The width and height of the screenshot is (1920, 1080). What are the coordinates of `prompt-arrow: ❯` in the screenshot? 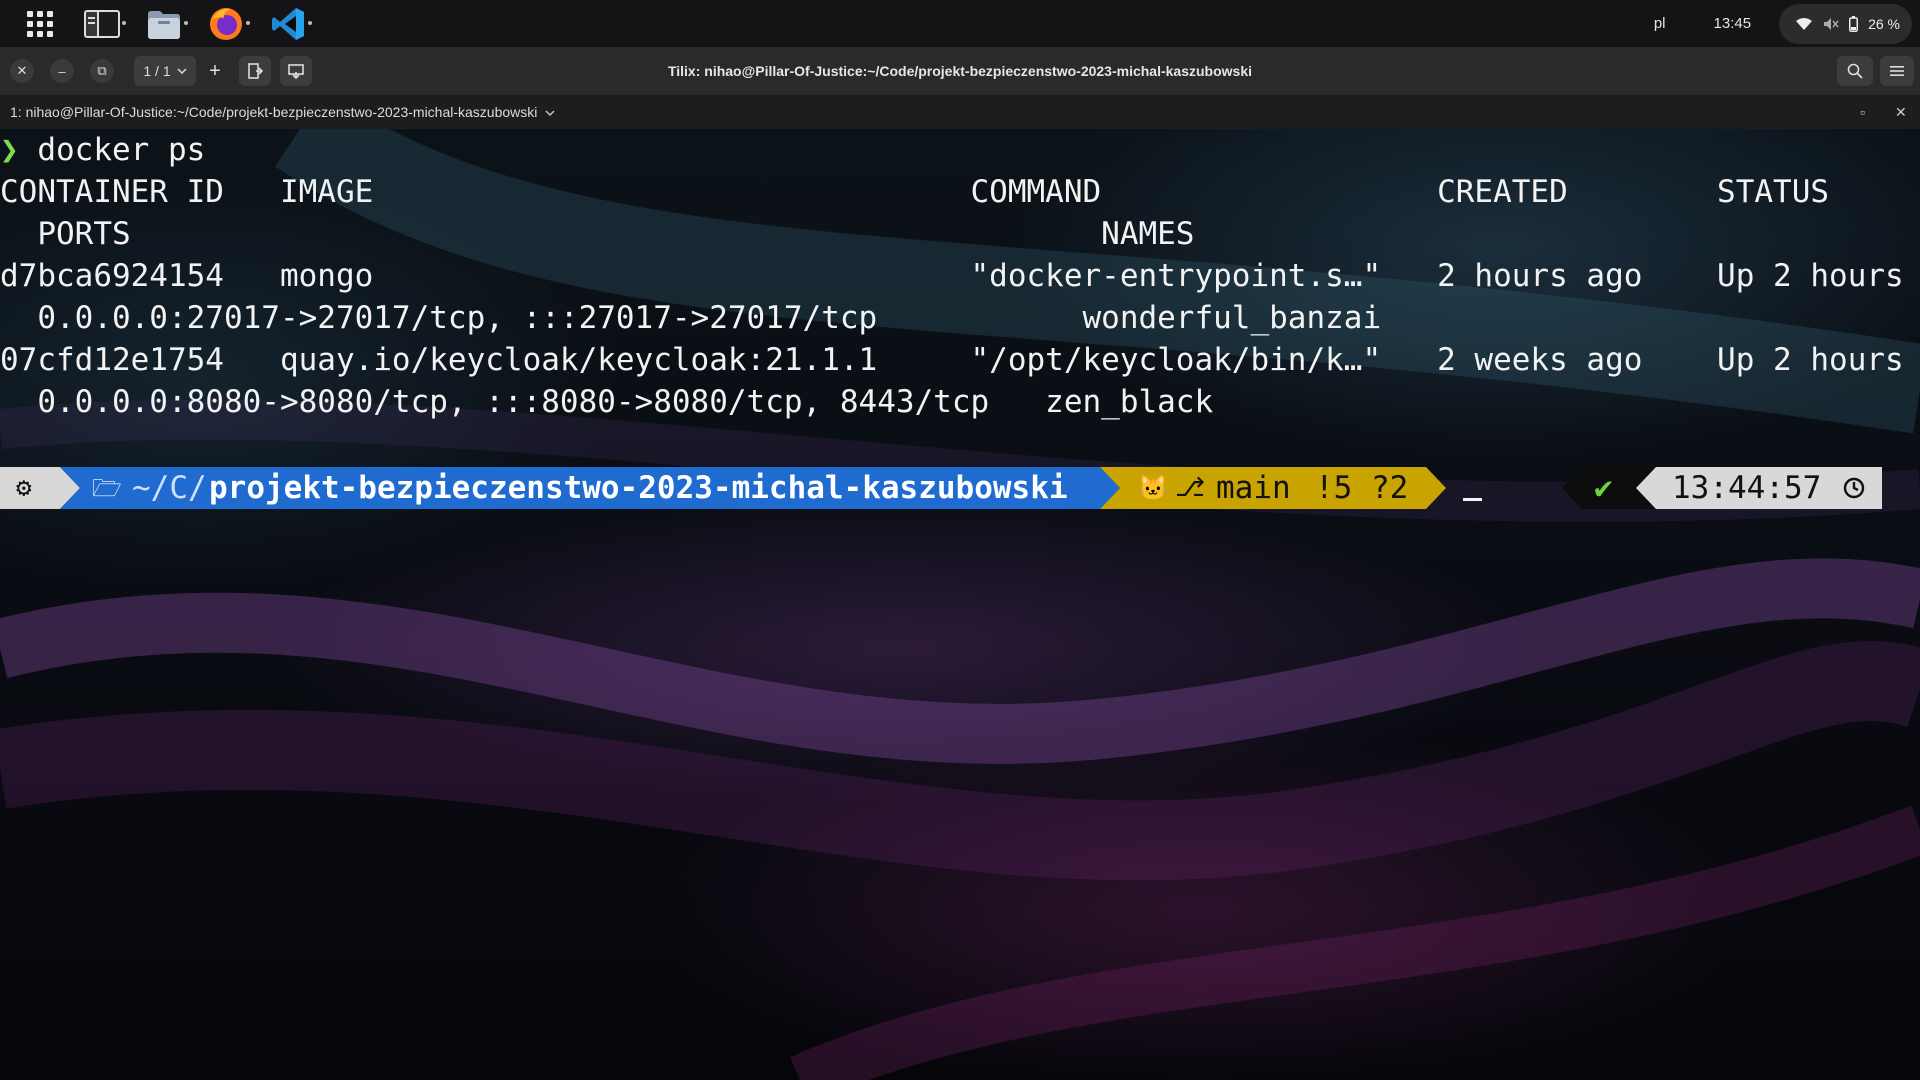 It's located at (9, 150).